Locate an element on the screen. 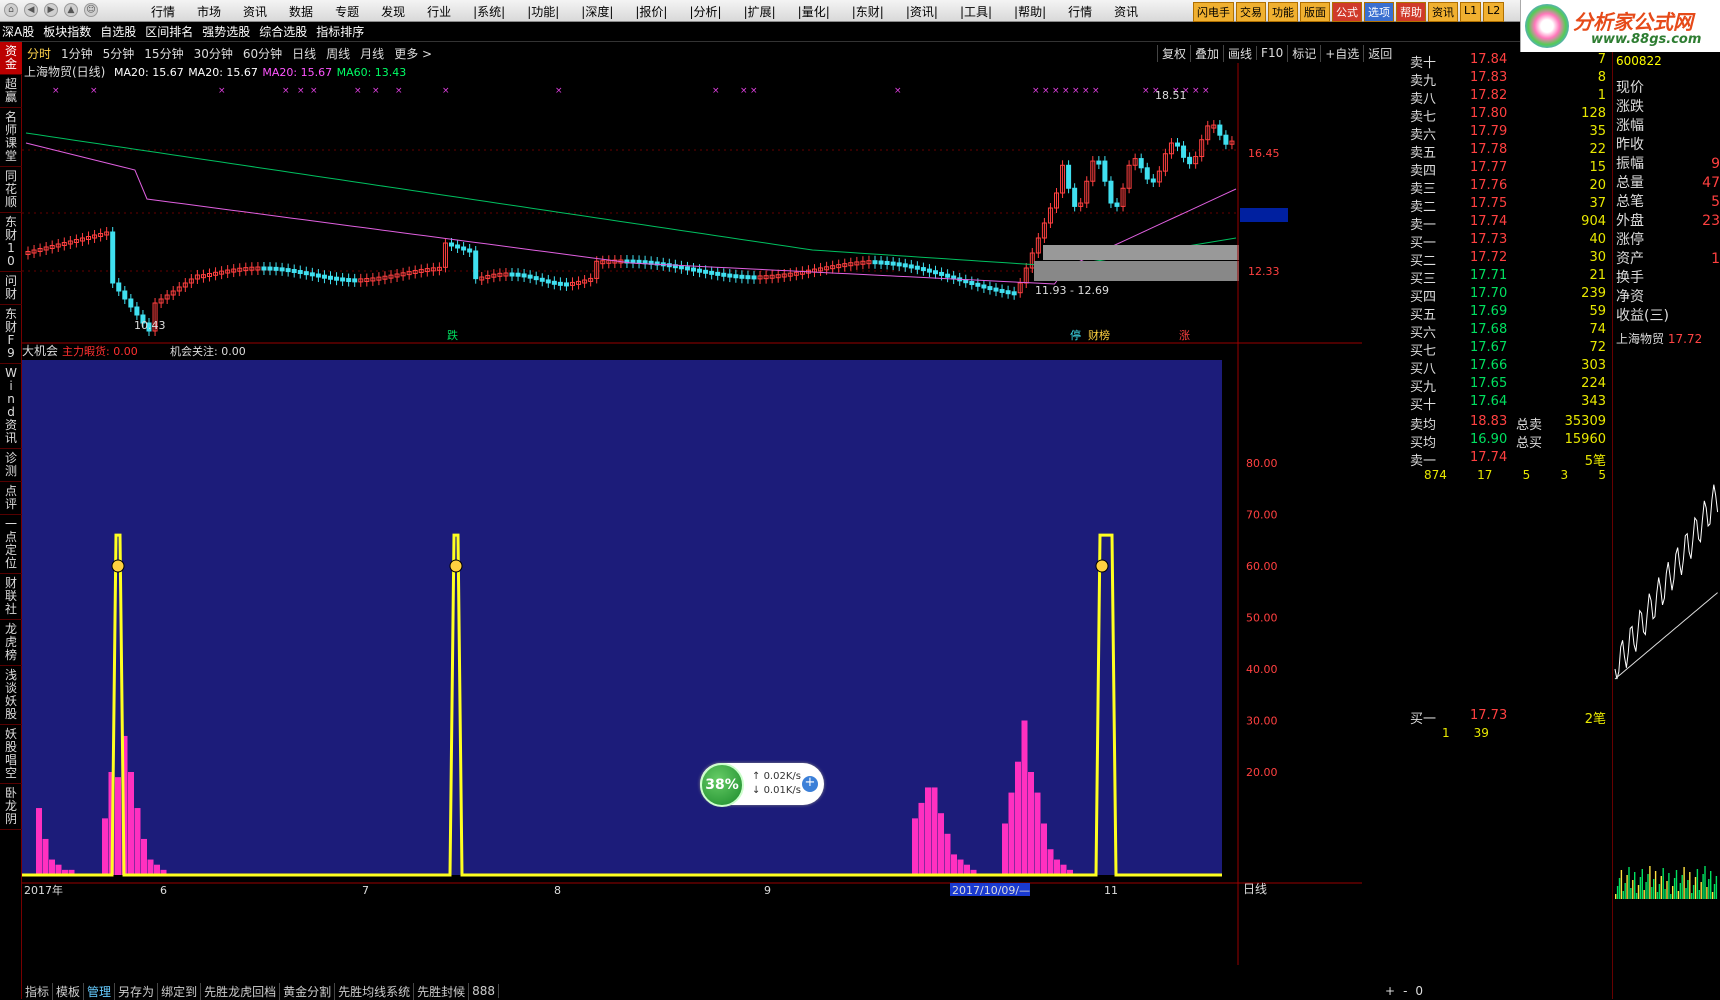 This screenshot has width=1720, height=1000. rail-tab-7: Wind资讯 is located at coordinates (11, 406).